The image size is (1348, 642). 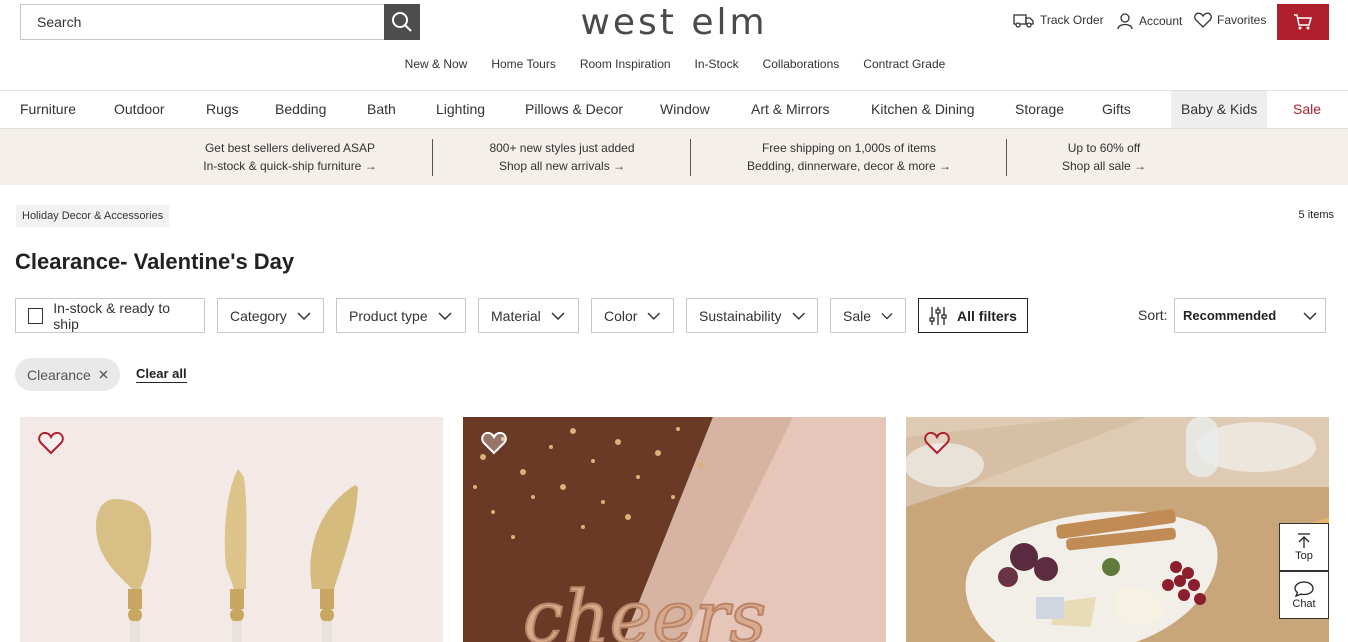 What do you see at coordinates (300, 109) in the screenshot?
I see `nav-bedding: Bedding` at bounding box center [300, 109].